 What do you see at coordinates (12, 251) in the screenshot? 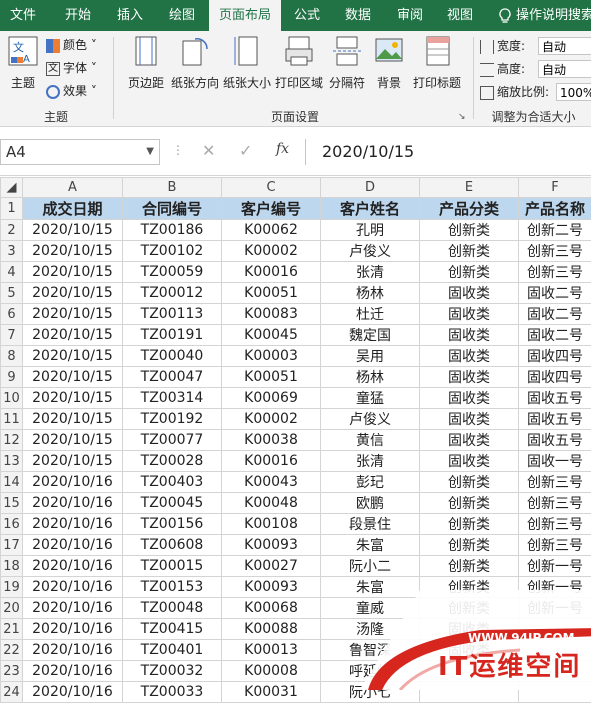
I see `row-header: 3` at bounding box center [12, 251].